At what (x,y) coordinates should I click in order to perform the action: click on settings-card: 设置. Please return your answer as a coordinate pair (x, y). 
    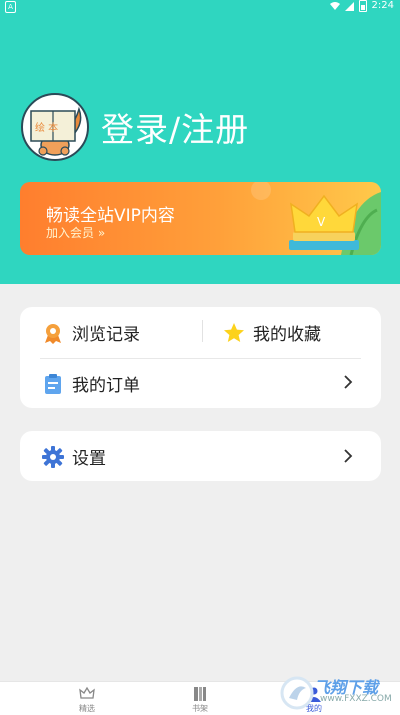
    Looking at the image, I should click on (200, 456).